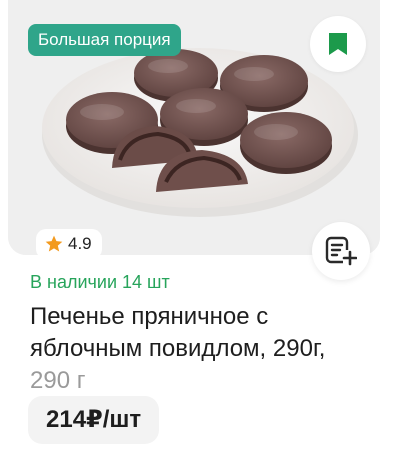 Image resolution: width=410 pixels, height=468 pixels. I want to click on rating-badge: 4.9, so click(69, 244).